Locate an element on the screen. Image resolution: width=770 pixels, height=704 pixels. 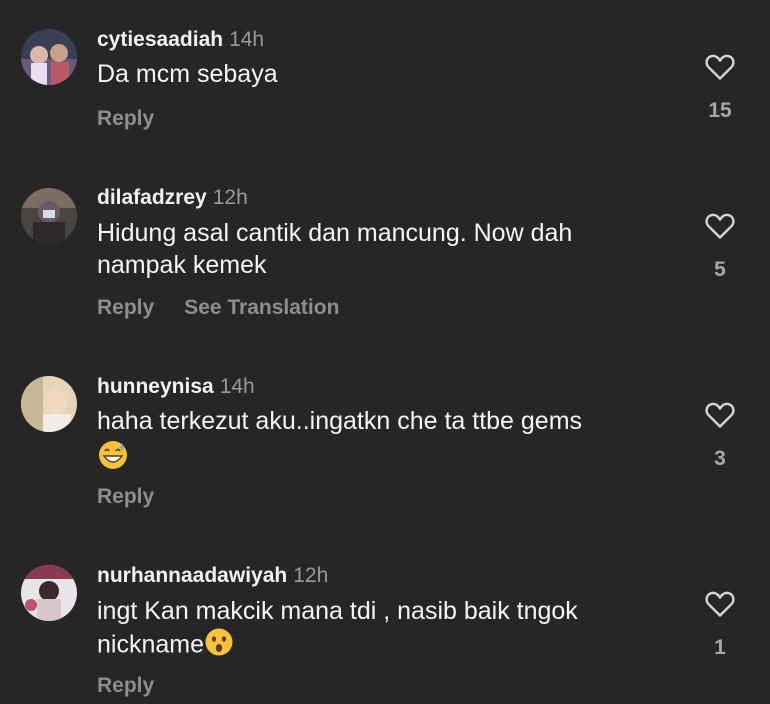
comment-username: dilafadzrey 12h is located at coordinates (172, 198).